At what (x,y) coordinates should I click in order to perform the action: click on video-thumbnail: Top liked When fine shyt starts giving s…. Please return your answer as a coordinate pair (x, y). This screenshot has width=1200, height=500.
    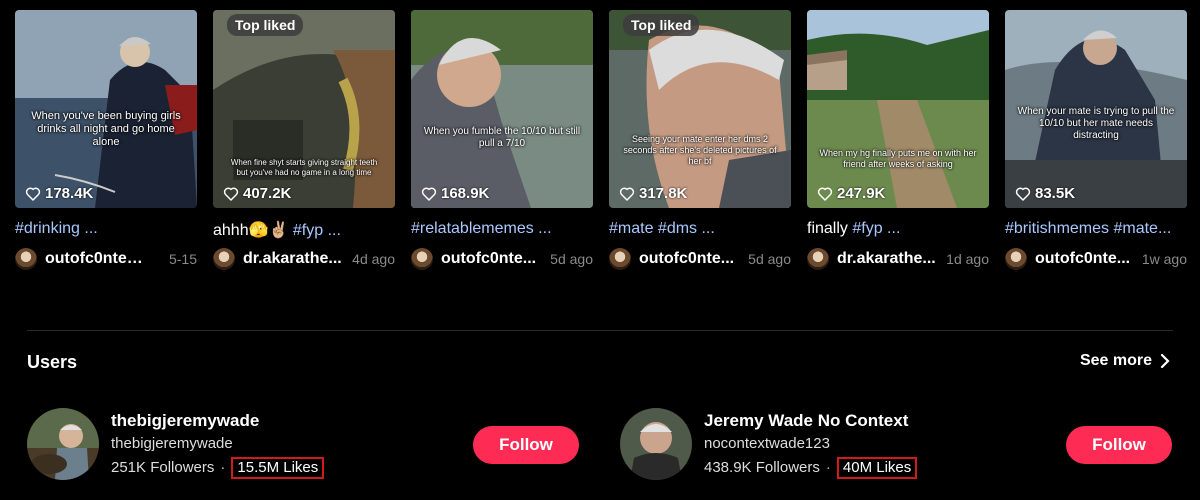
    Looking at the image, I should click on (304, 109).